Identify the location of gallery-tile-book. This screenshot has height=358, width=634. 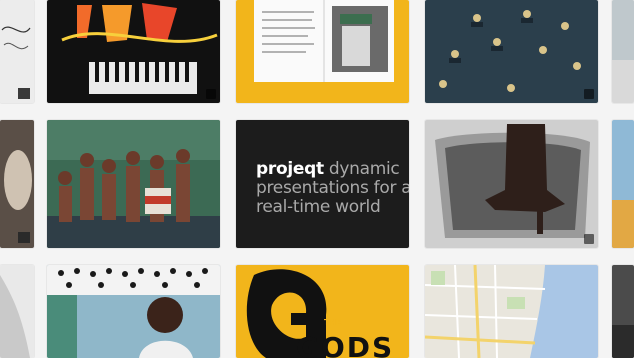
(322, 51).